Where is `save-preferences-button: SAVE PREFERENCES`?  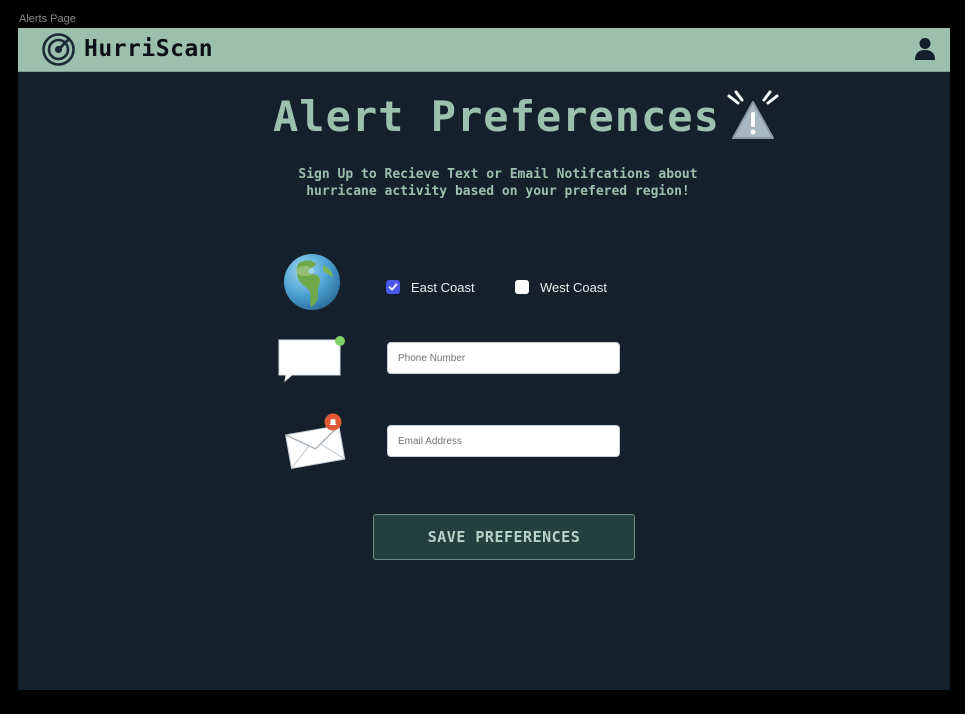 save-preferences-button: SAVE PREFERENCES is located at coordinates (504, 537).